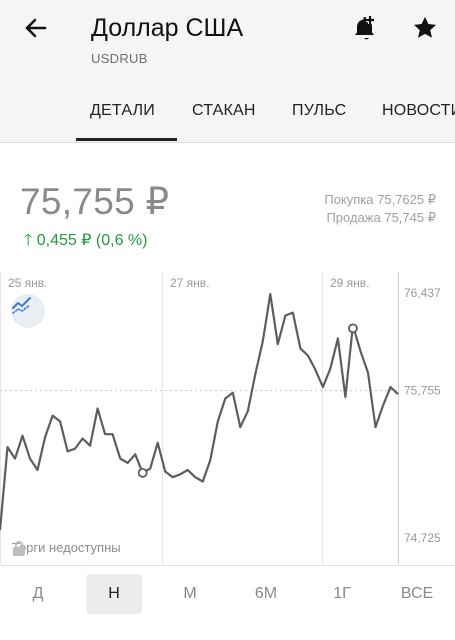  Describe the element at coordinates (266, 594) in the screenshot. I see `period-6-months: 6М` at that location.